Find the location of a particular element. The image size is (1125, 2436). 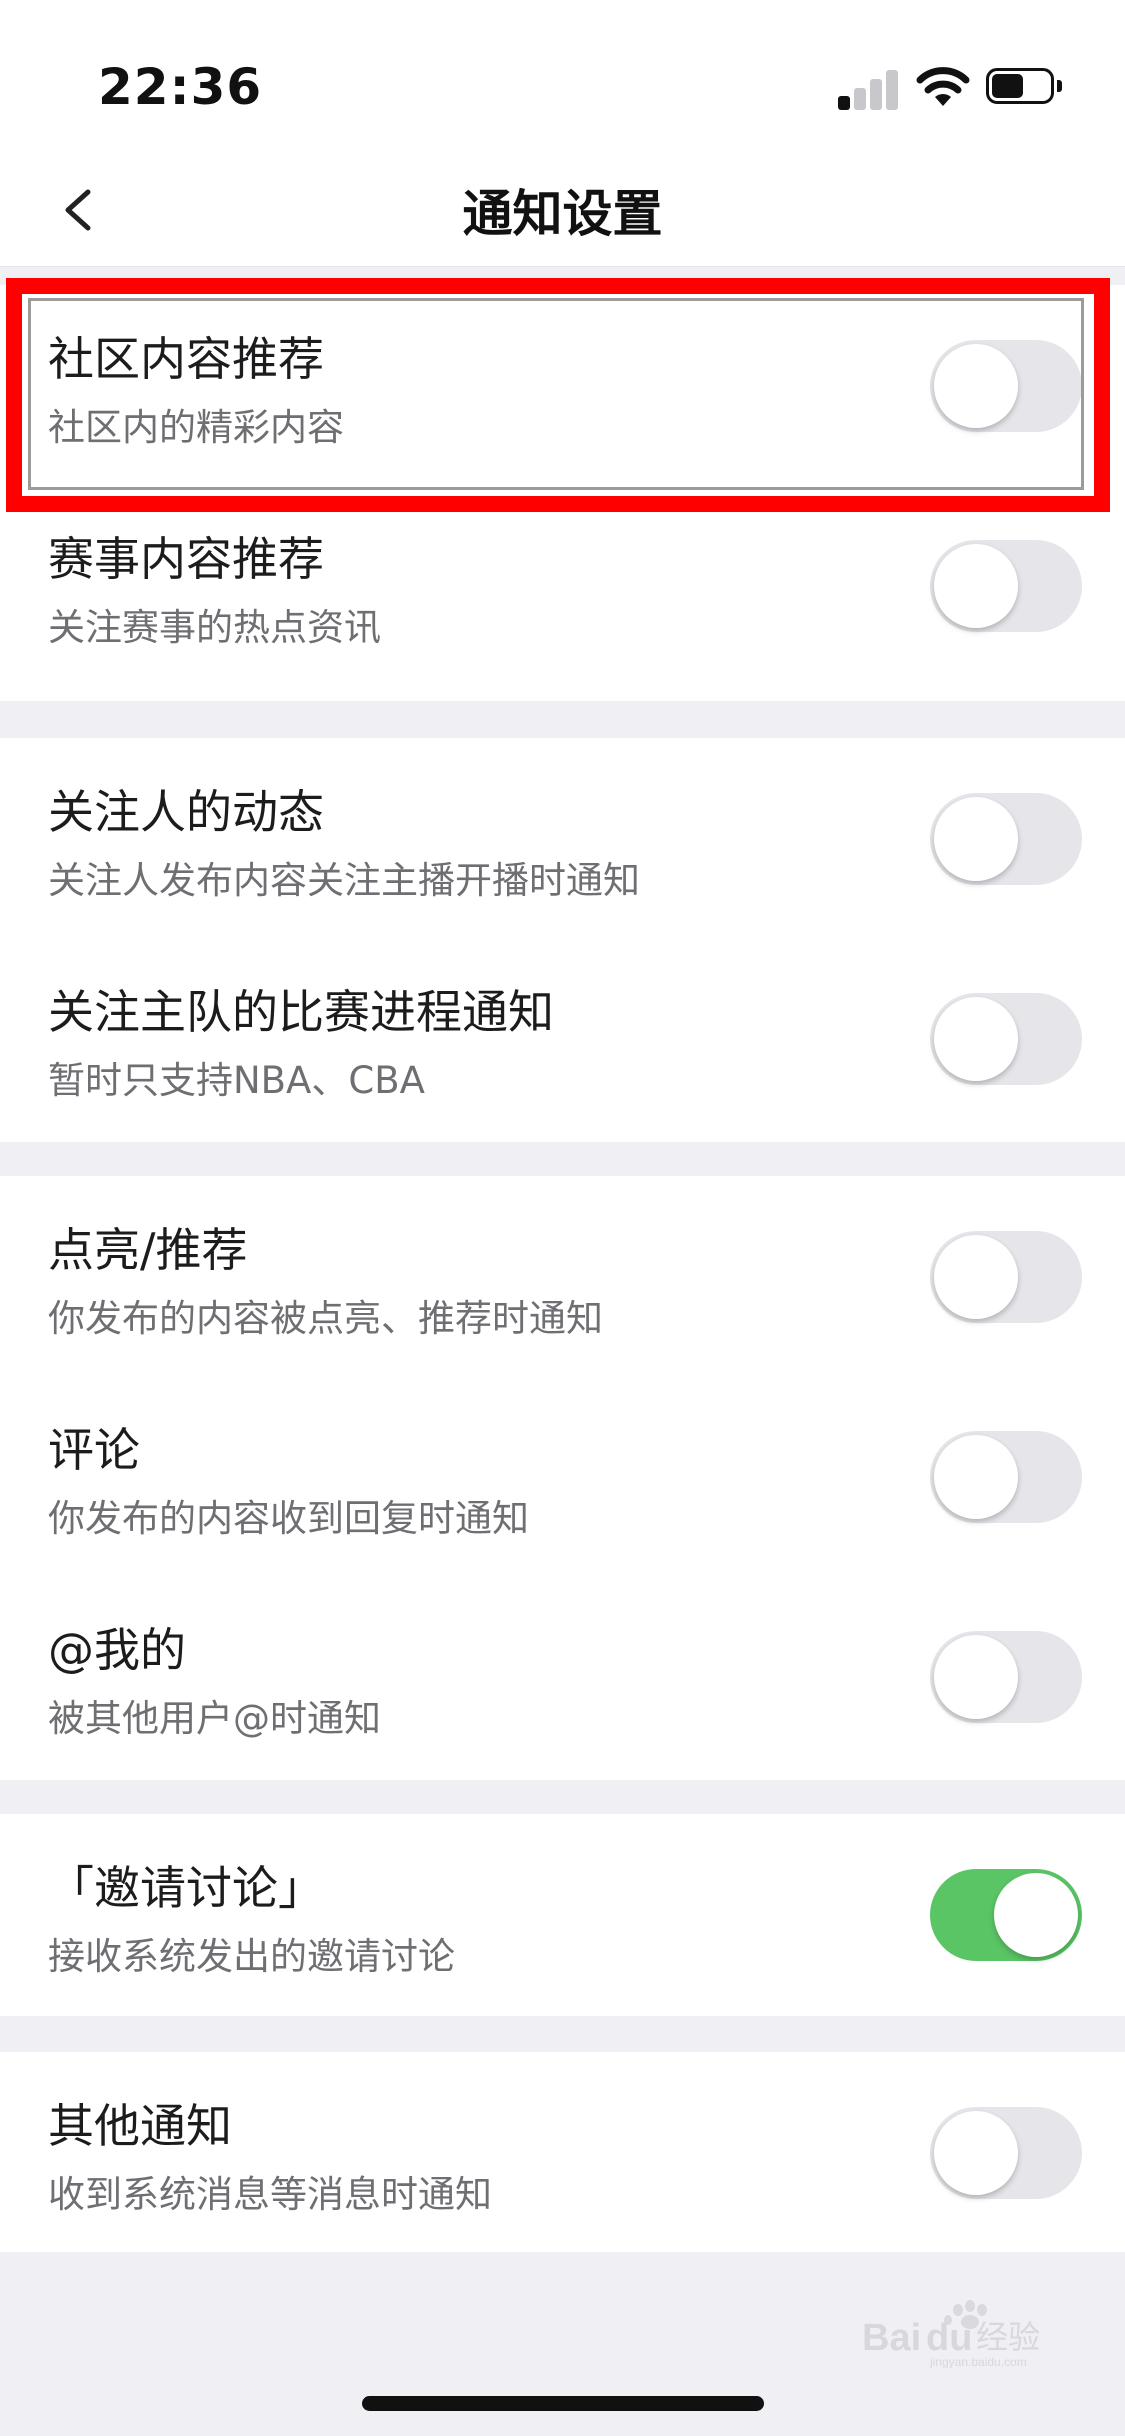

setting-subtitle: 关注赛事的热点资讯 is located at coordinates (214, 627).